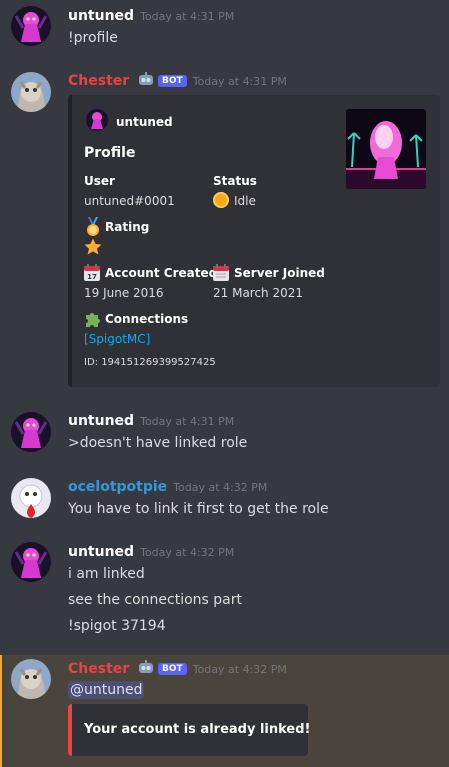 This screenshot has height=767, width=449. I want to click on embed-description: Your account is already linked!, so click(197, 729).